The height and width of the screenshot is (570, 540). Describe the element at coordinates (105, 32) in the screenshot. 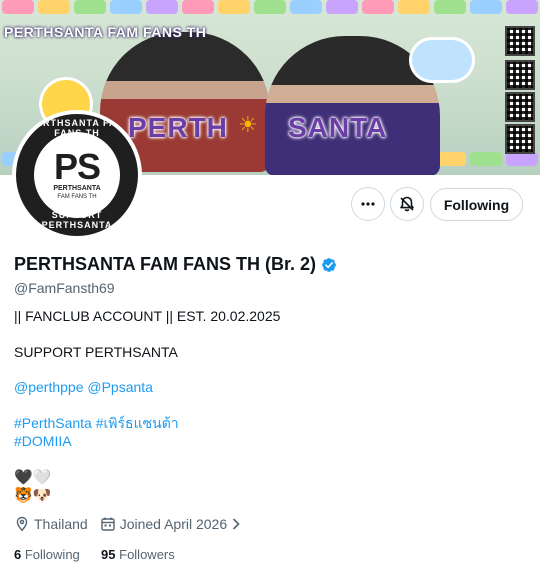

I see `banner-title: PERTHSANTA FAM FANS TH` at that location.